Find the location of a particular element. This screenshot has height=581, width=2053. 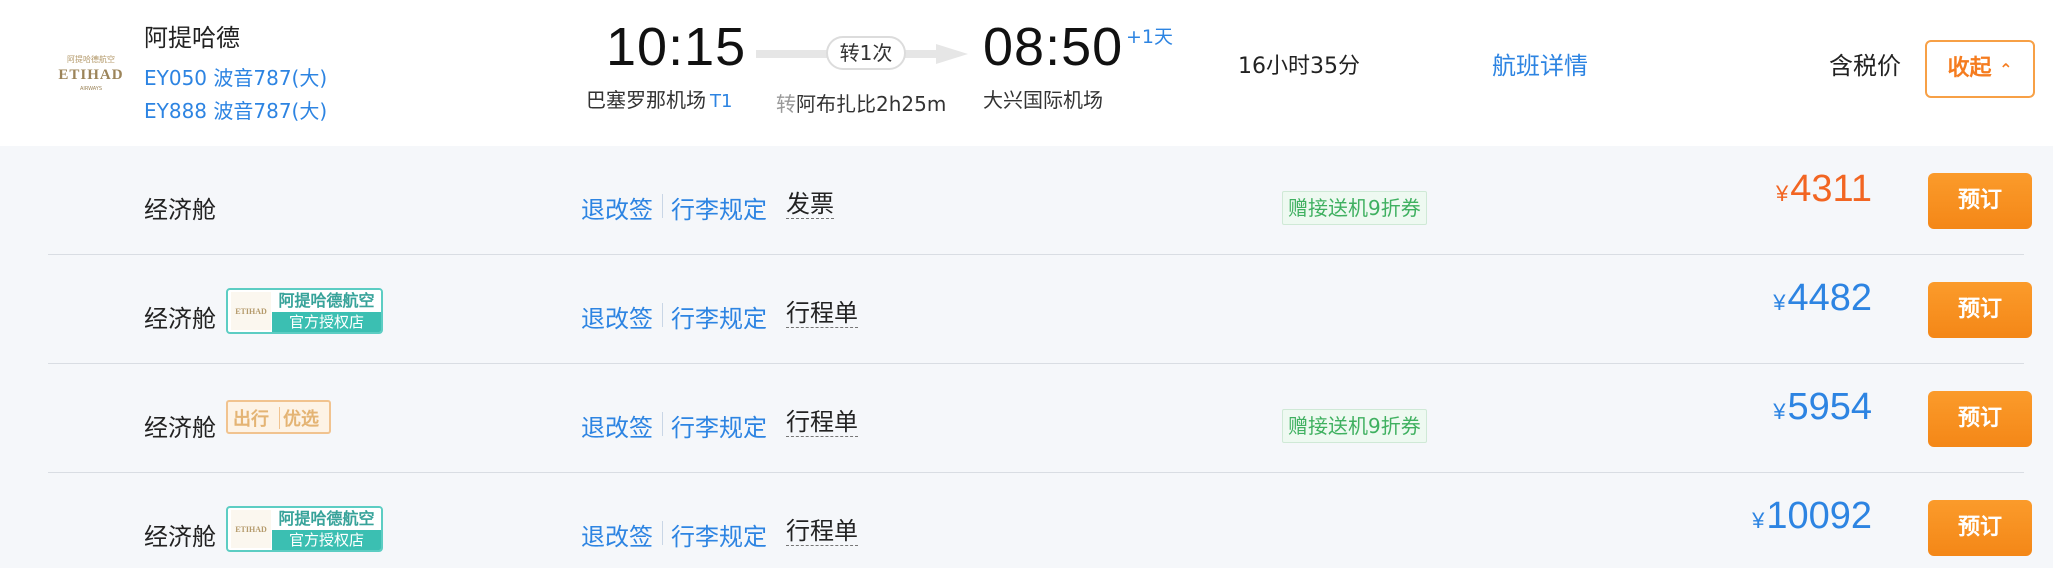

fare-price: ¥4482 is located at coordinates (1822, 298).